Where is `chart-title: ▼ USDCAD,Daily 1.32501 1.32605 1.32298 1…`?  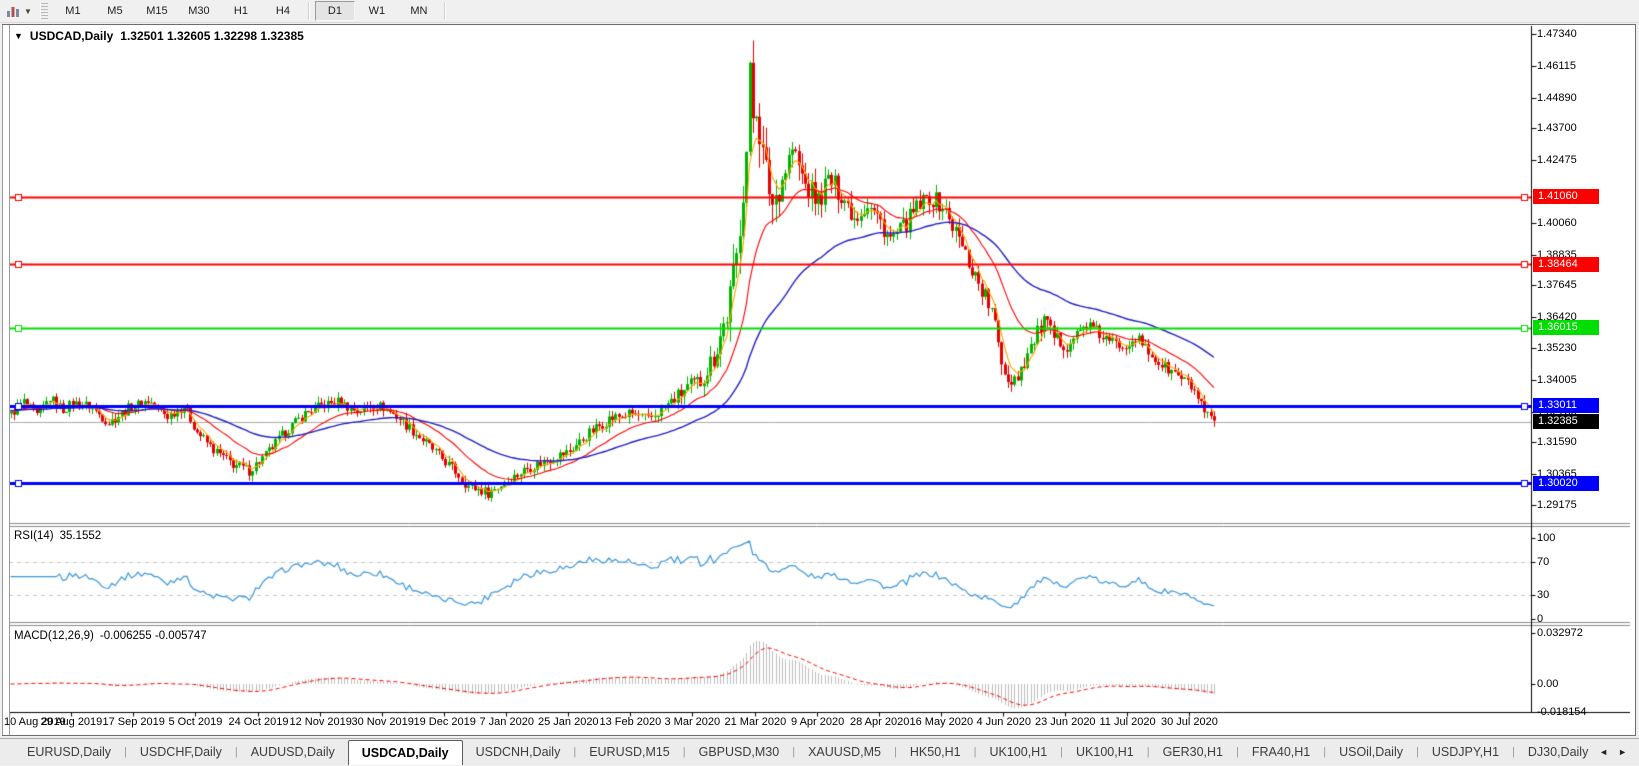
chart-title: ▼ USDCAD,Daily 1.32501 1.32605 1.32298 1… is located at coordinates (159, 36).